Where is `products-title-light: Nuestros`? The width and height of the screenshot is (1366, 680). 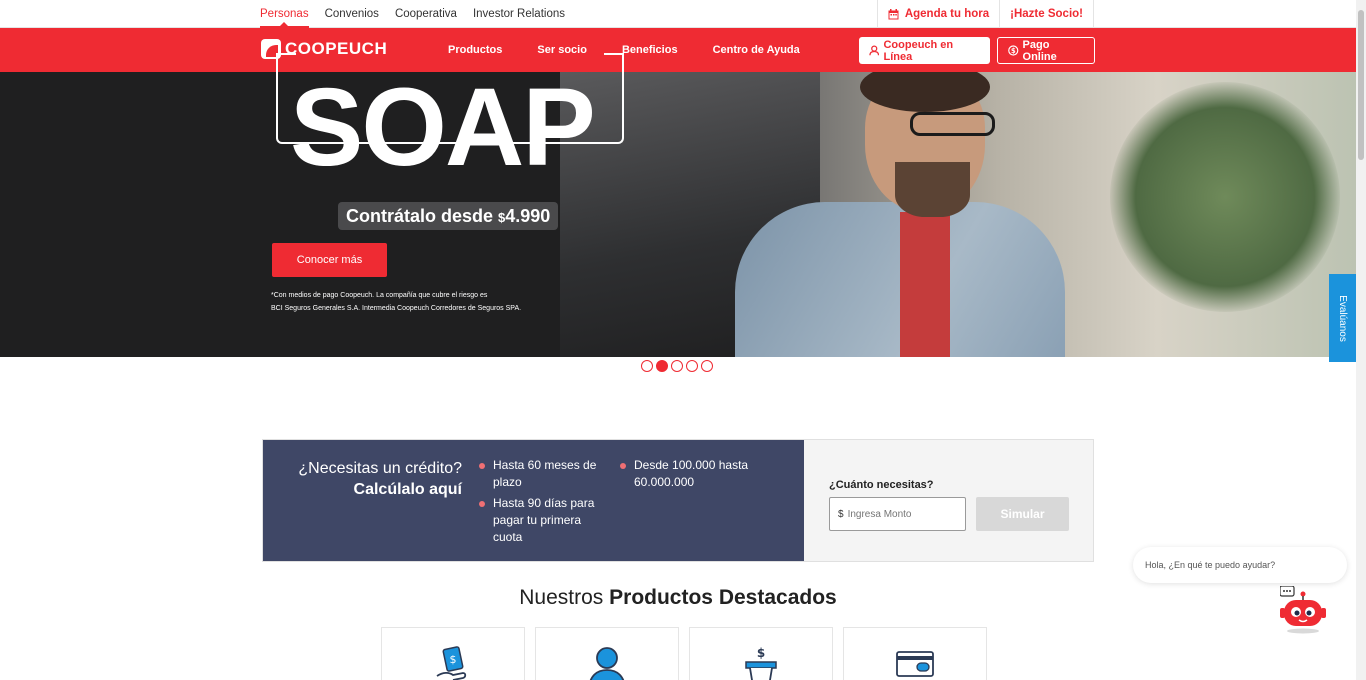 products-title-light: Nuestros is located at coordinates (564, 597).